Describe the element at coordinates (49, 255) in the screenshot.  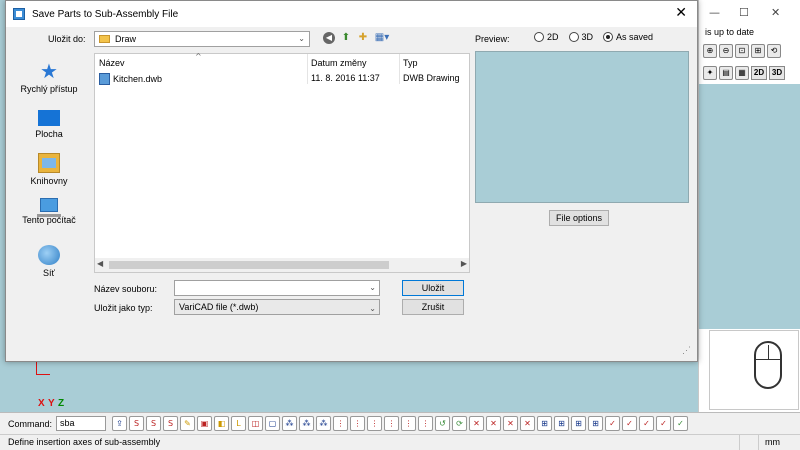
I see `network-icon` at that location.